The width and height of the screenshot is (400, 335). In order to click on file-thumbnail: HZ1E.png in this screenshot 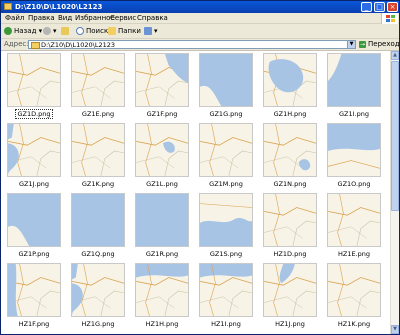, I will do `click(354, 226)`.